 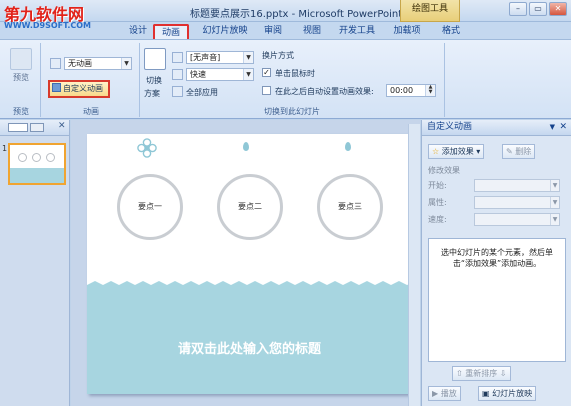 I want to click on window-controls: – ▭ ✕, so click(x=538, y=9).